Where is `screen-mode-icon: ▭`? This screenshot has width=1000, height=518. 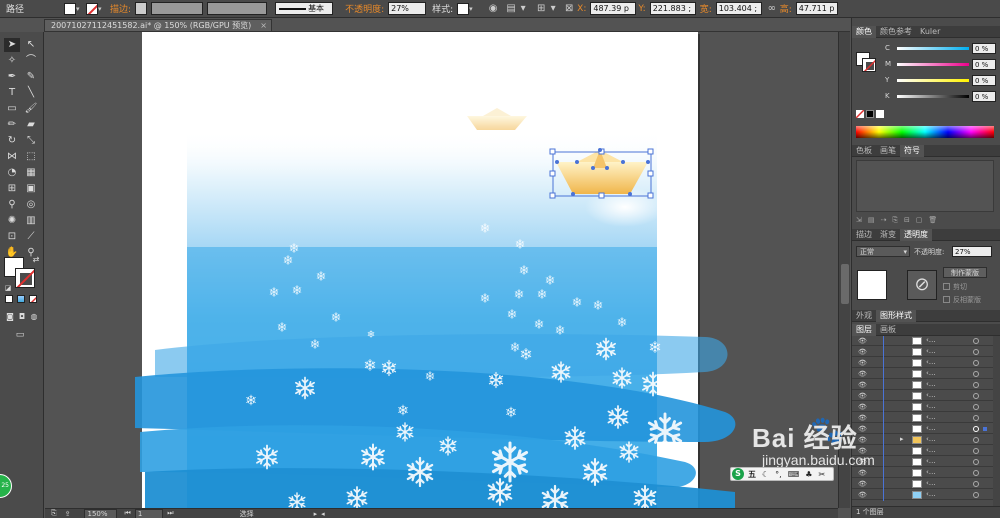 screen-mode-icon: ▭ is located at coordinates (20, 335).